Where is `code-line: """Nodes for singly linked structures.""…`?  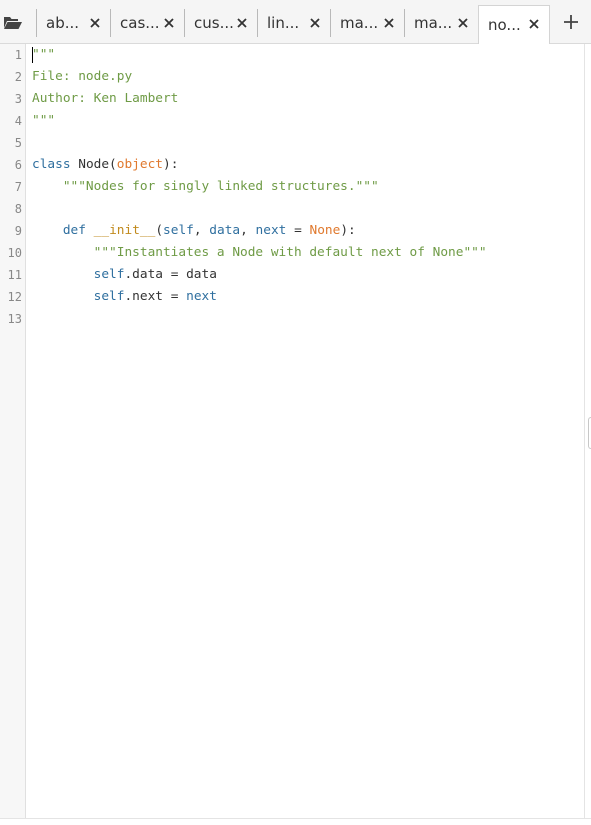 code-line: """Nodes for singly linked structures.""… is located at coordinates (205, 187).